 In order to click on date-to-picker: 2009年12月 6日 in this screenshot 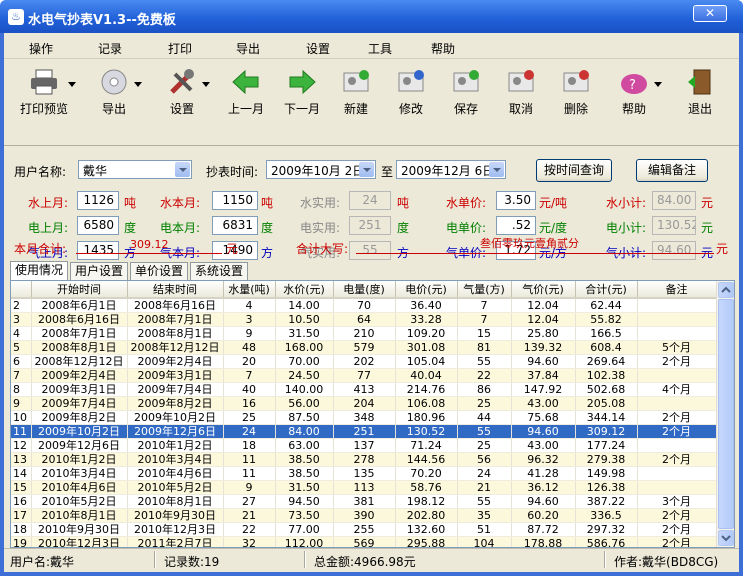, I will do `click(451, 169)`.